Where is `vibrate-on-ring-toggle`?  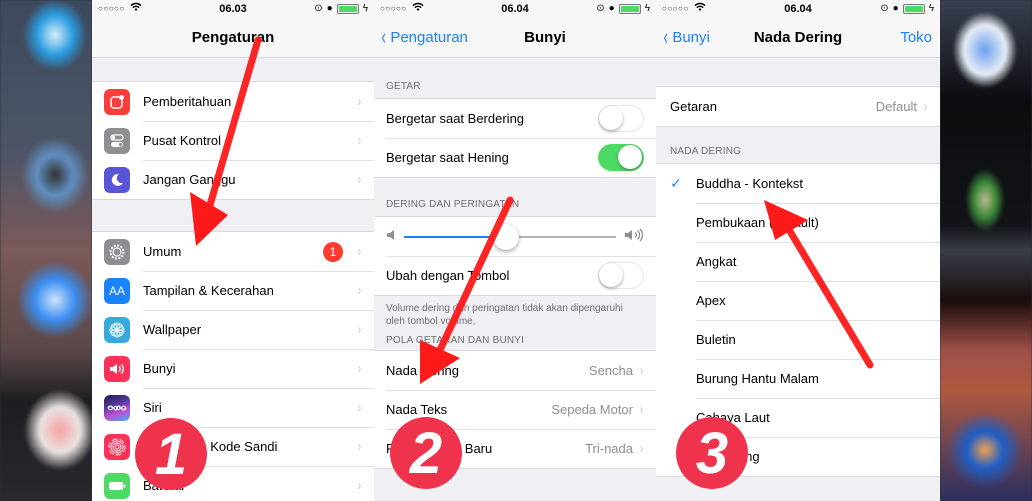
vibrate-on-ring-toggle is located at coordinates (621, 118).